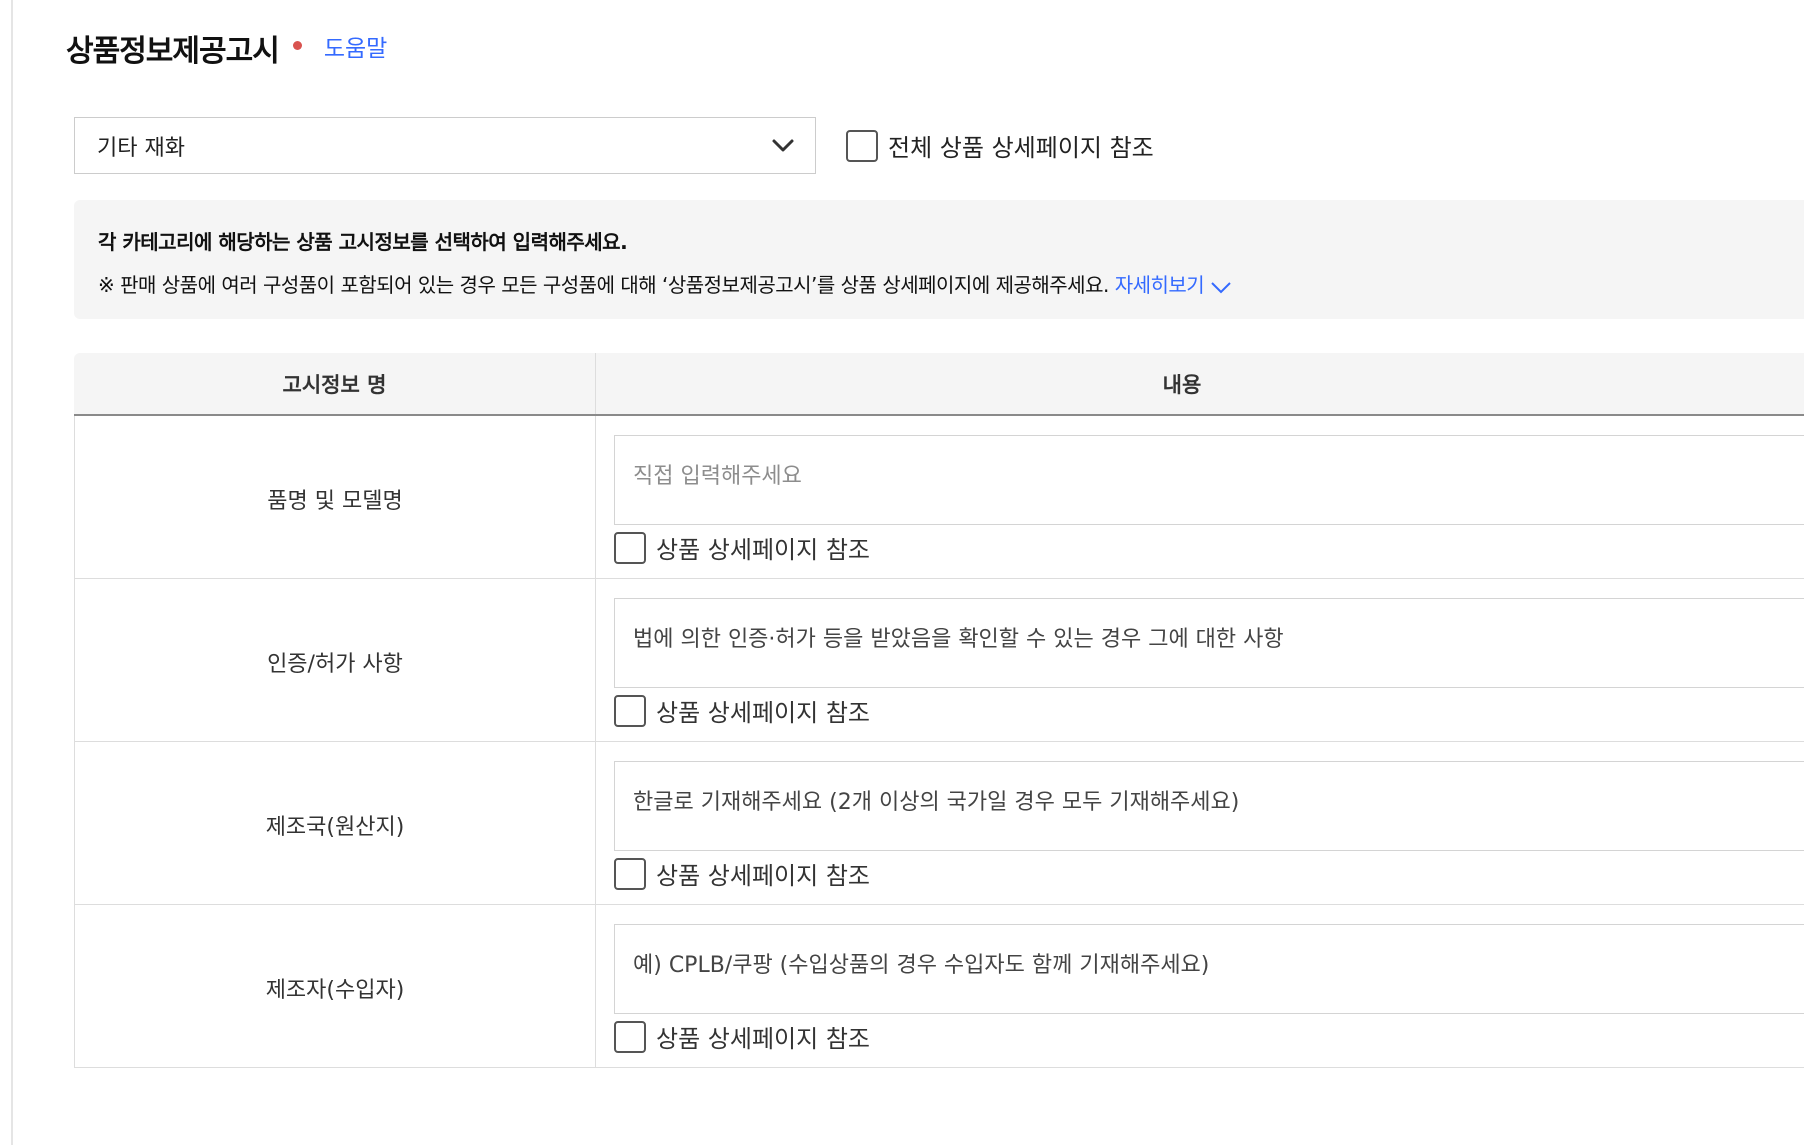 The image size is (1804, 1145). I want to click on table-row: 품명 및 모델명 직접 입력해주세요 상품 상세페이지 참조, so click(939, 497).